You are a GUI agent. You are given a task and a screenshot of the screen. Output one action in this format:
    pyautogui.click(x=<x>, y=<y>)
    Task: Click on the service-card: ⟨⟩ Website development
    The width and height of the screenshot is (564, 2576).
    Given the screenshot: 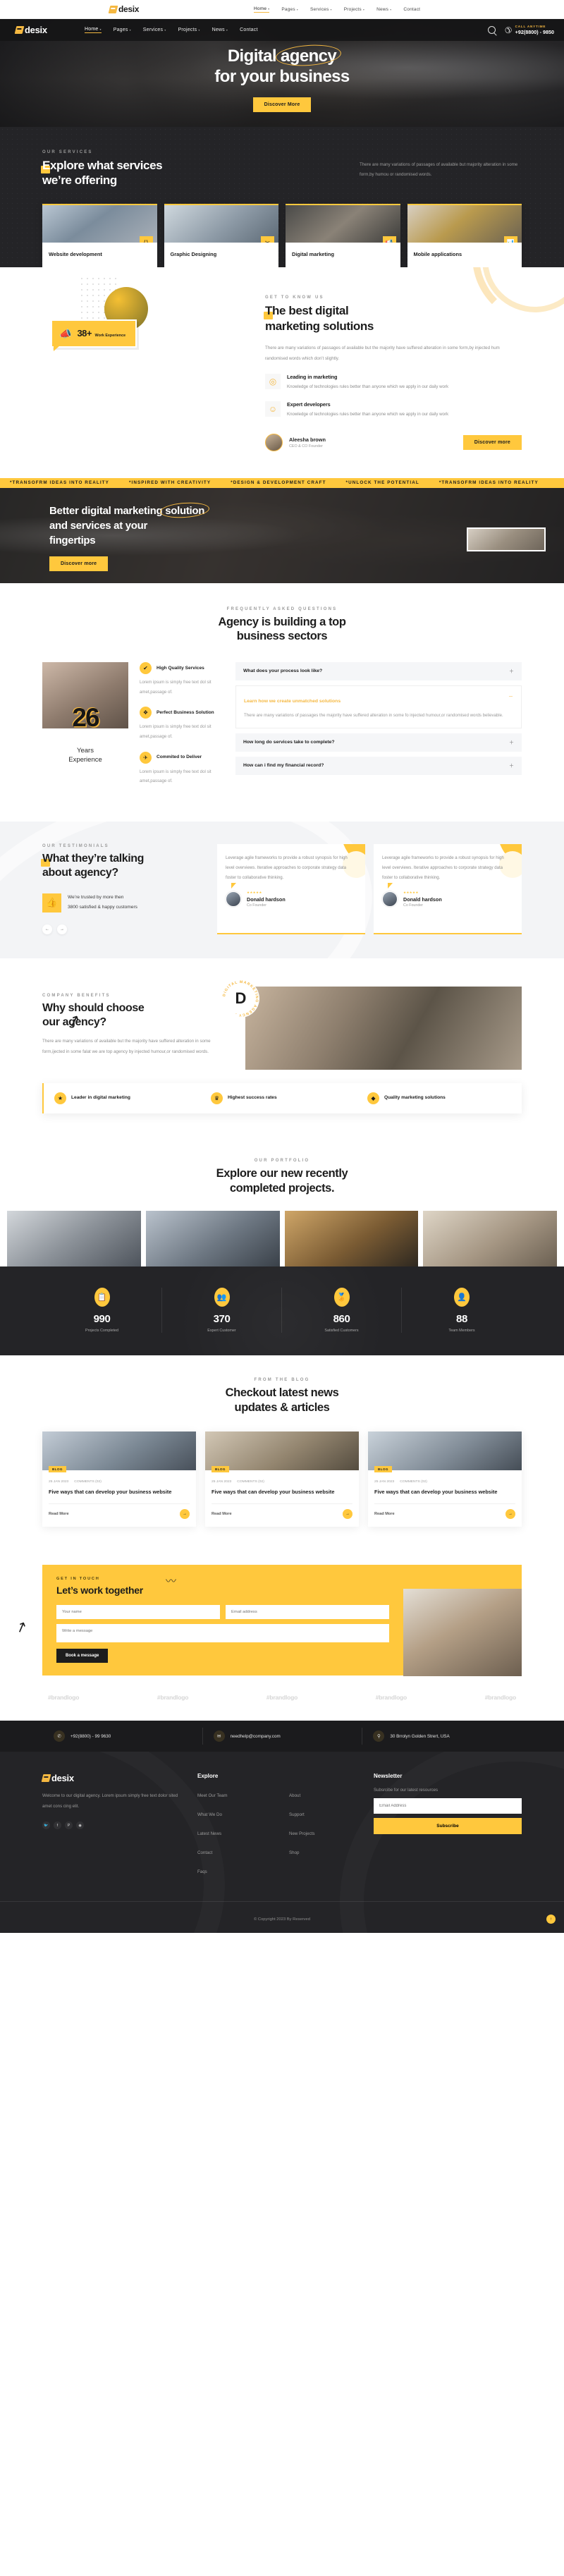 What is the action you would take?
    pyautogui.click(x=99, y=236)
    